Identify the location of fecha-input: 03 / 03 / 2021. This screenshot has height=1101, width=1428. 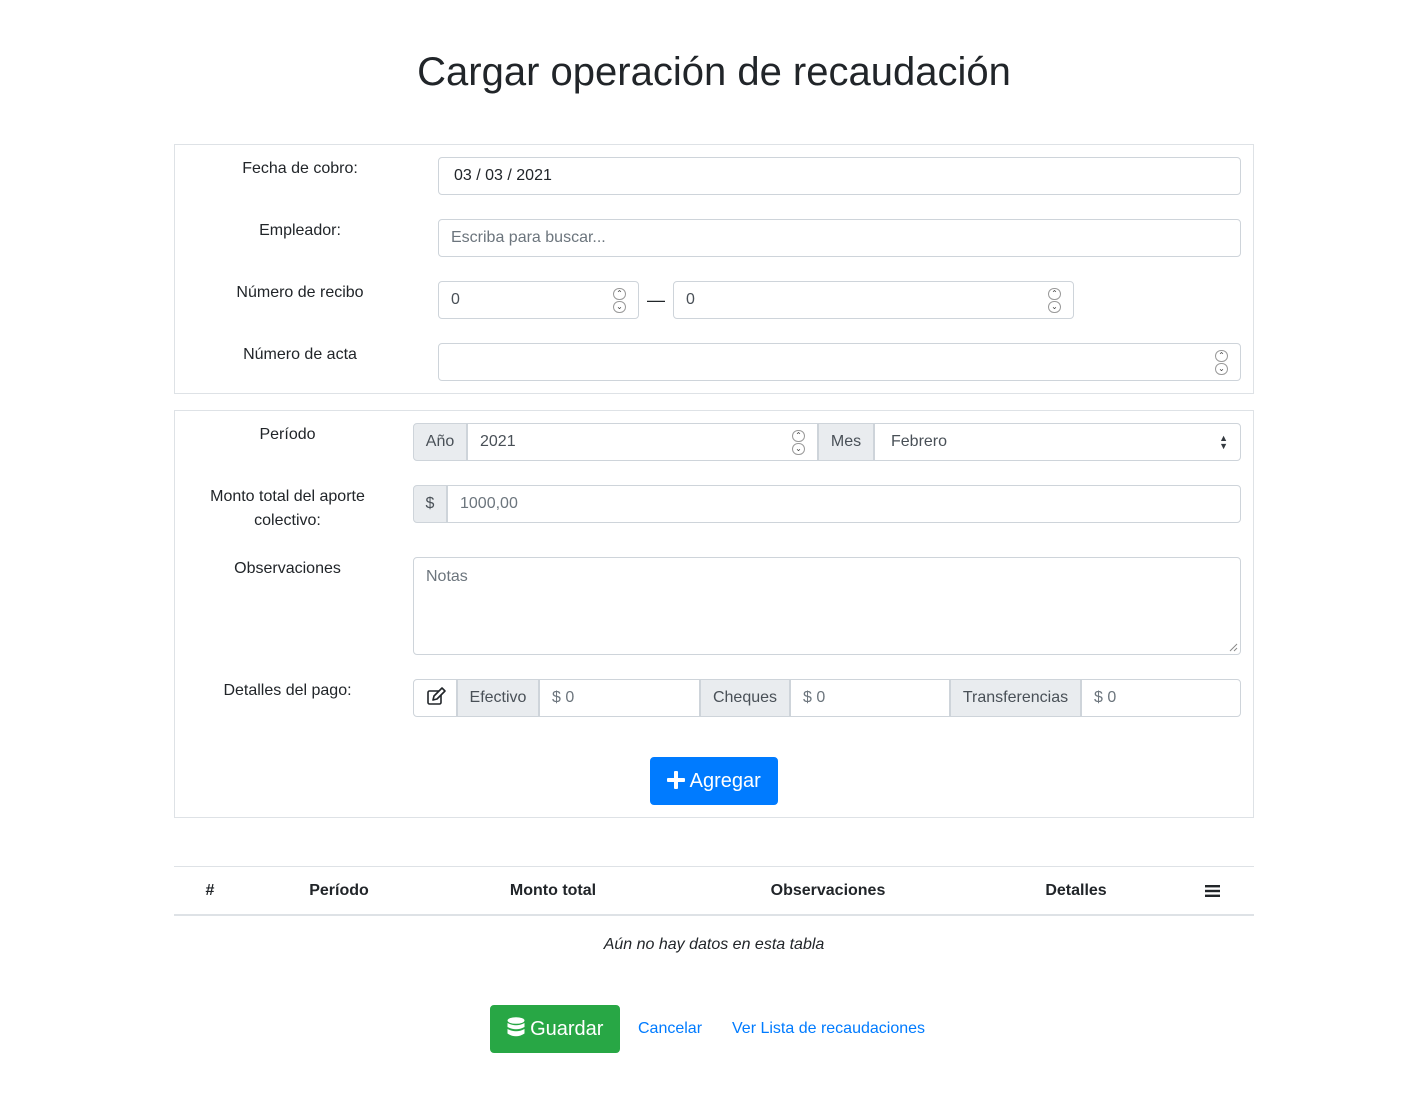
(839, 176).